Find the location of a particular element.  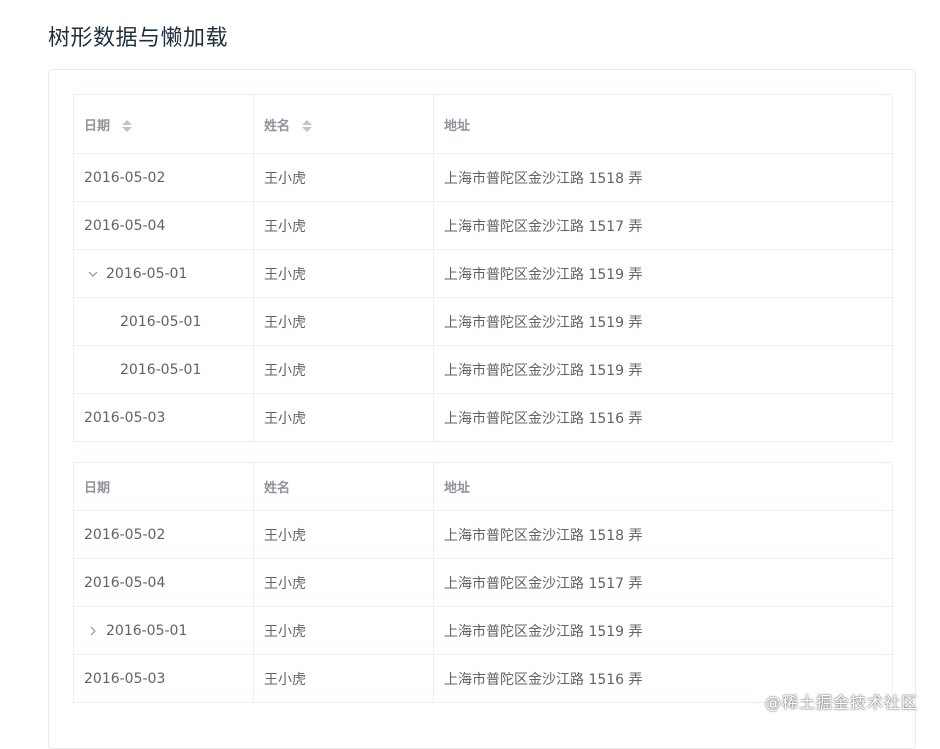

chevron-right-icon is located at coordinates (94, 631).